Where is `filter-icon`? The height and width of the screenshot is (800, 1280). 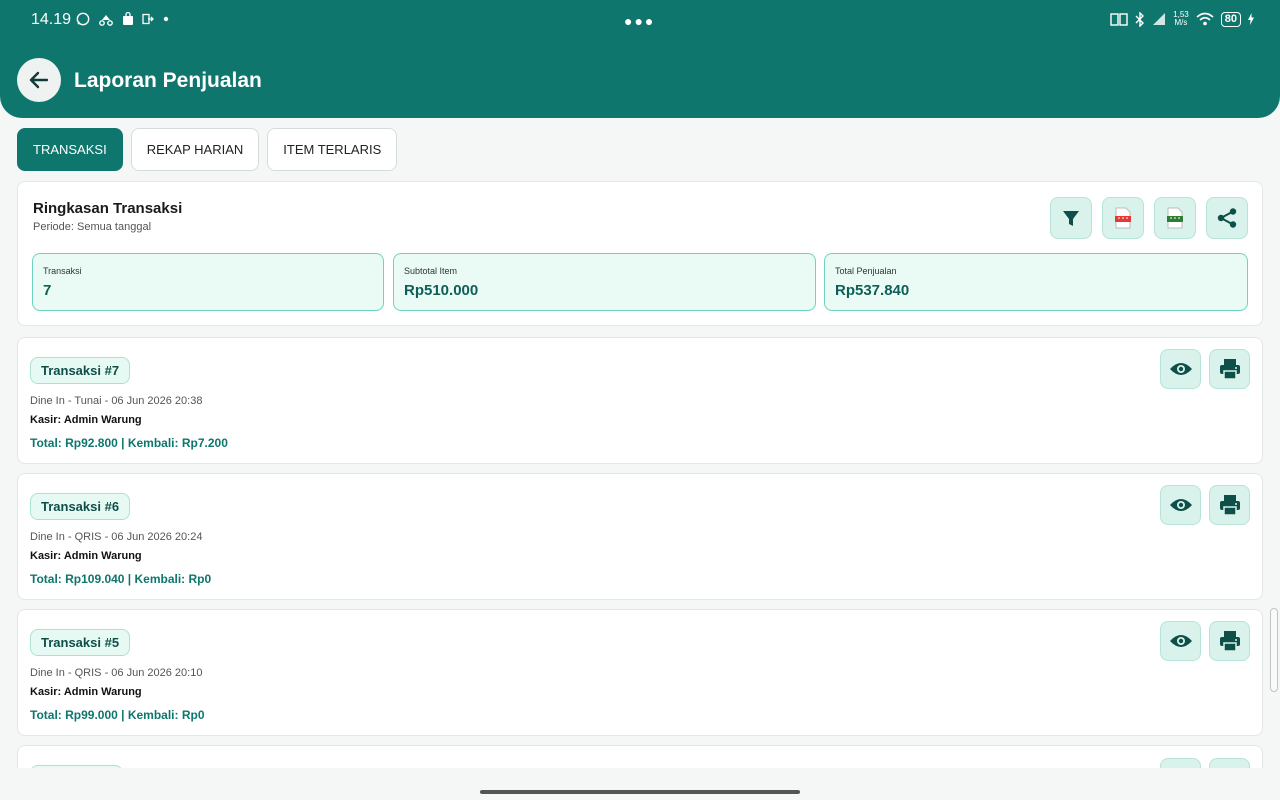 filter-icon is located at coordinates (1071, 218).